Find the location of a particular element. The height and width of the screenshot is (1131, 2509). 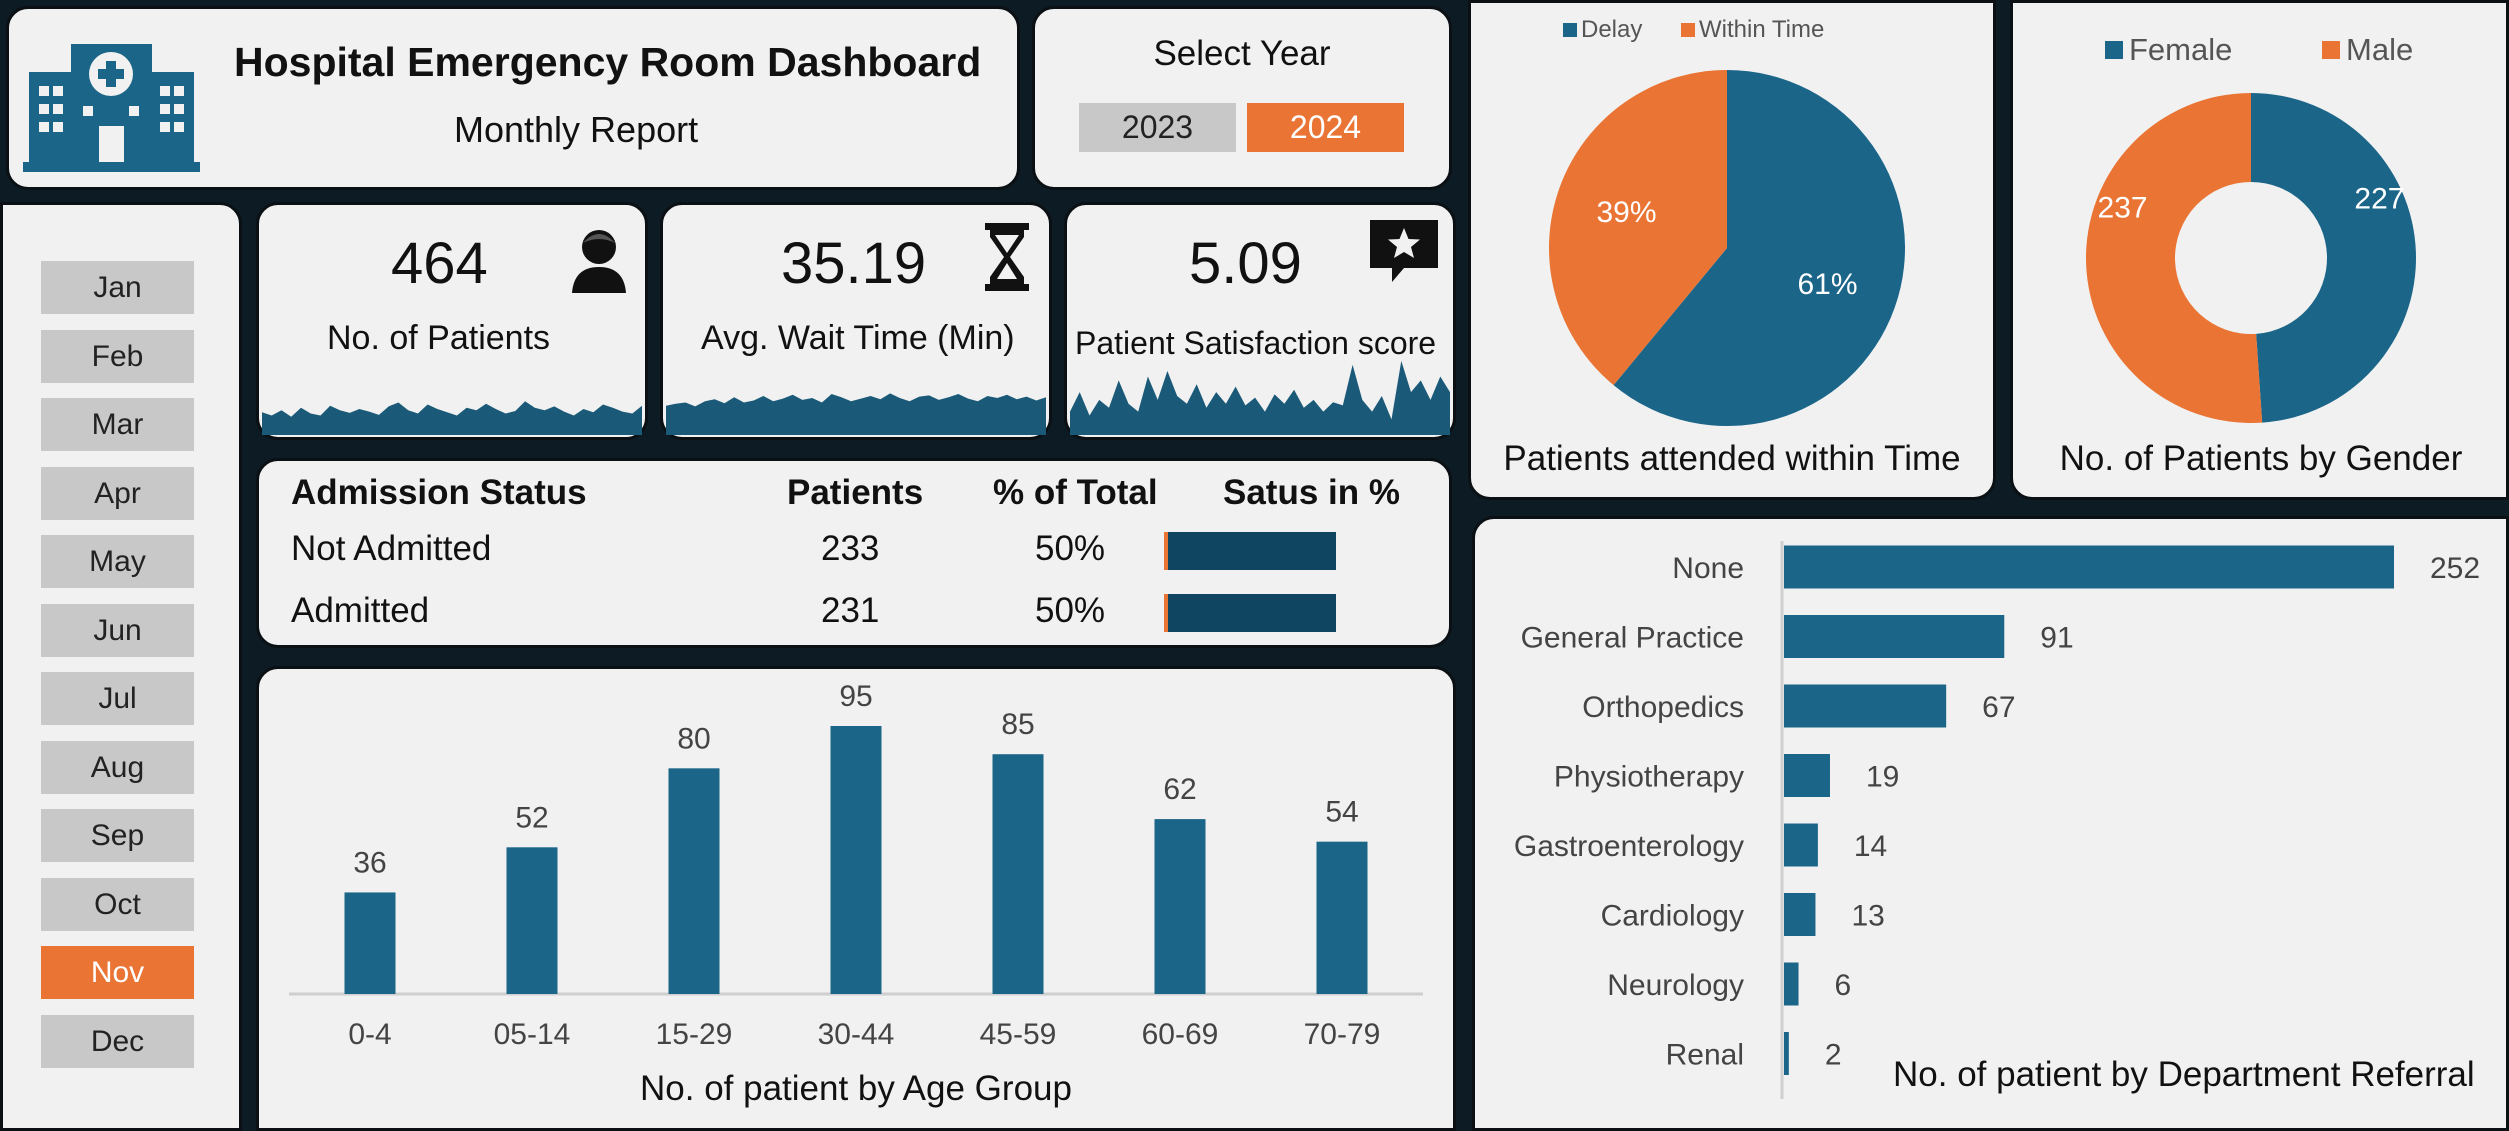

hourglass-icon is located at coordinates (1007, 257).